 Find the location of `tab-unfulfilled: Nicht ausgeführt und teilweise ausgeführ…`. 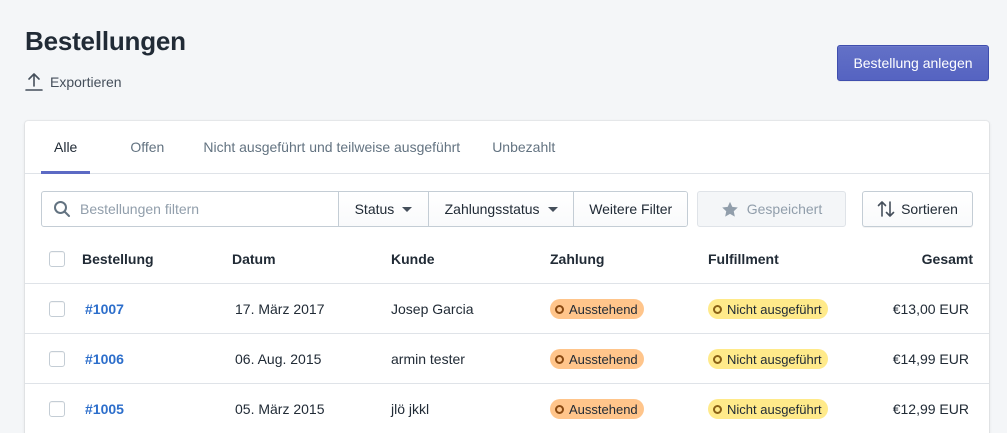

tab-unfulfilled: Nicht ausgeführt und teilweise ausgeführ… is located at coordinates (331, 147).